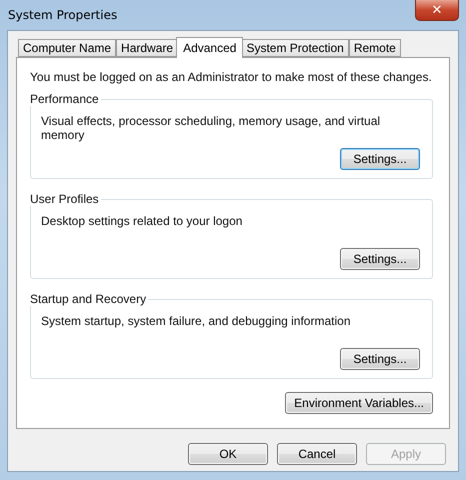 The image size is (466, 480). I want to click on group-title: User Profiles, so click(65, 199).